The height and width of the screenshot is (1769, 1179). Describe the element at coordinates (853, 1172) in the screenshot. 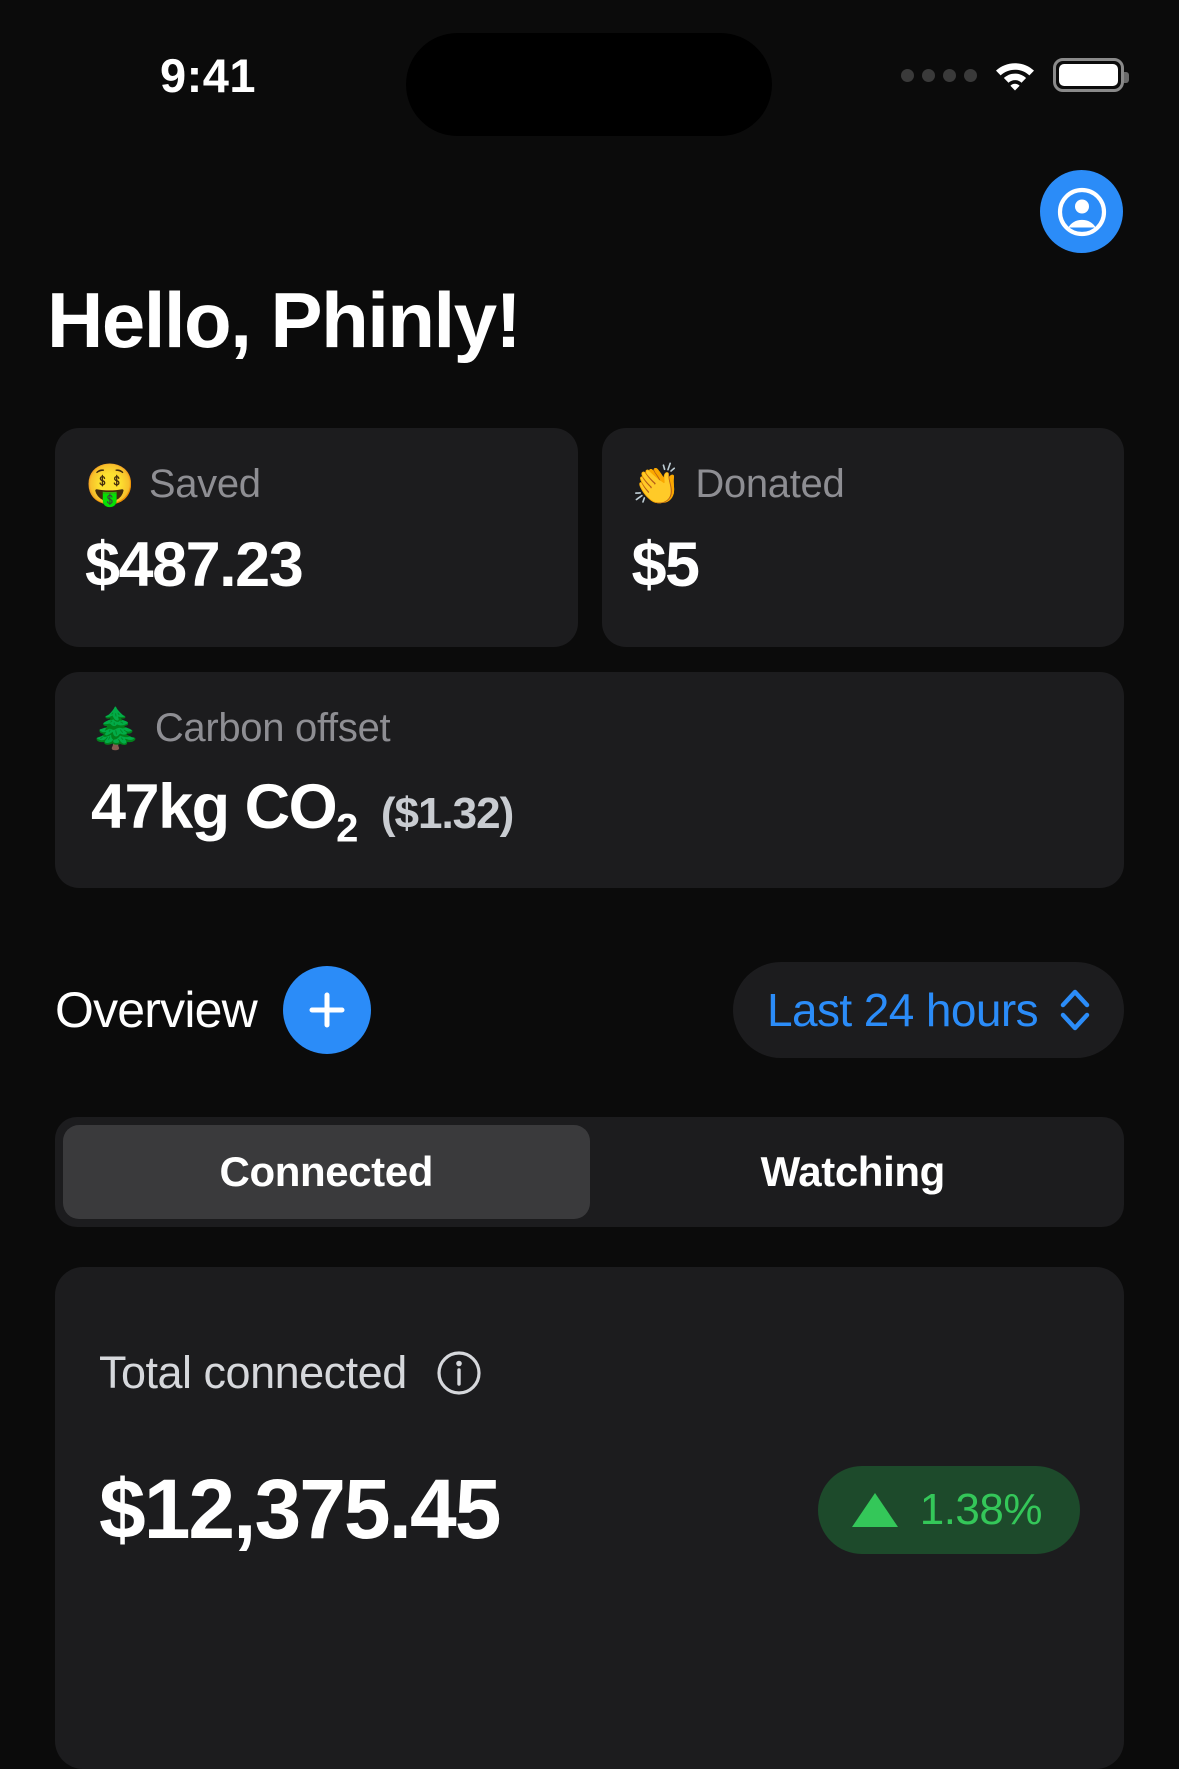

I see `tab-watching: Watching` at that location.